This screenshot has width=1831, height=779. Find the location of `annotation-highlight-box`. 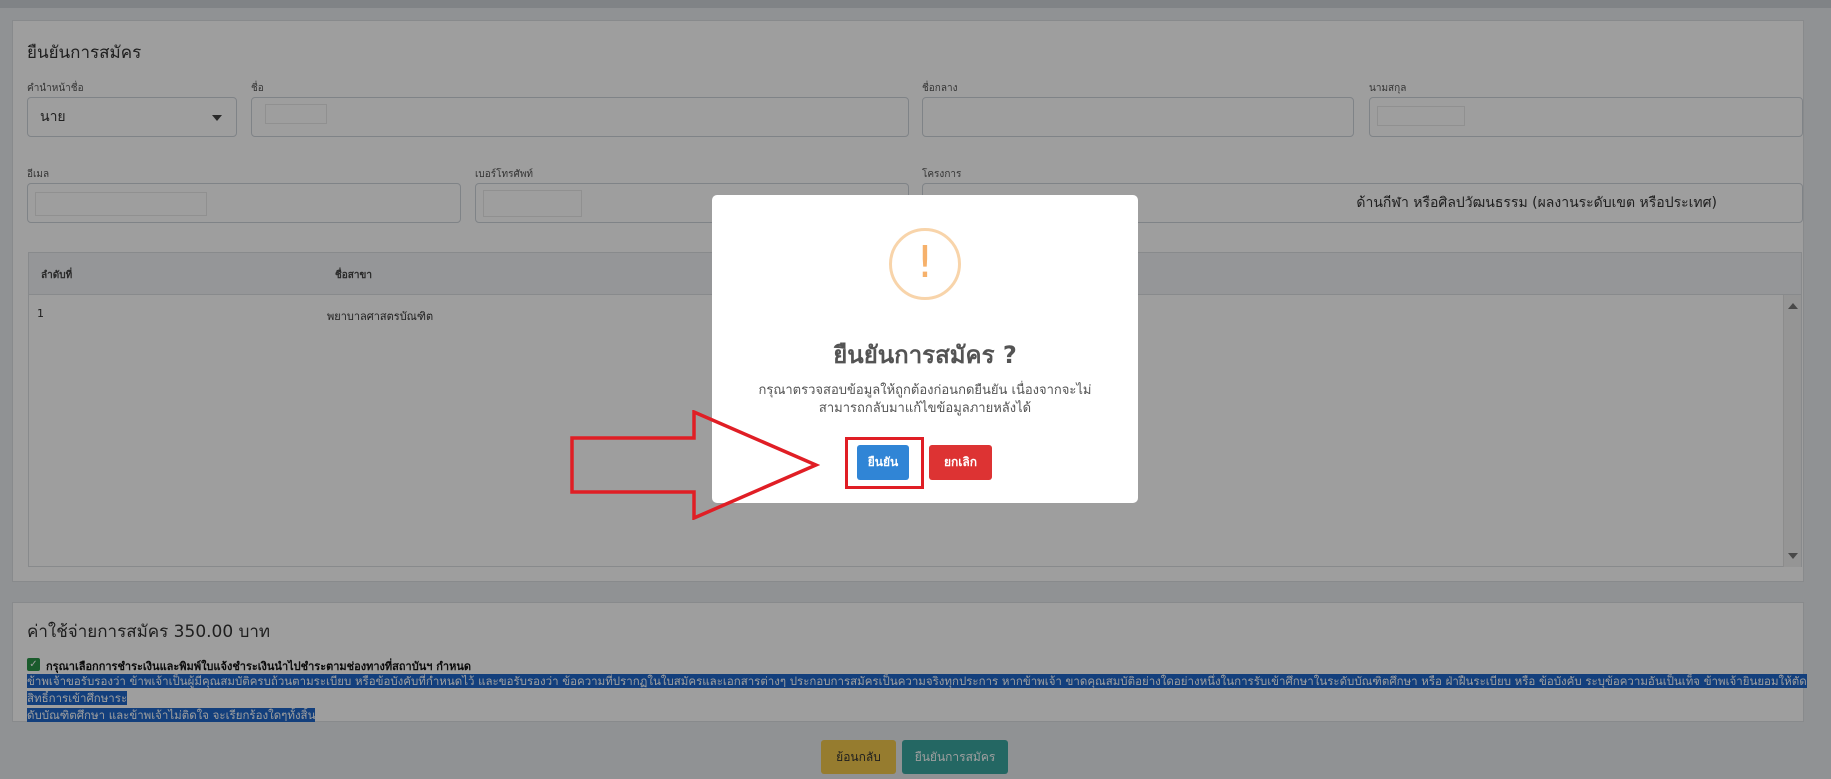

annotation-highlight-box is located at coordinates (884, 463).